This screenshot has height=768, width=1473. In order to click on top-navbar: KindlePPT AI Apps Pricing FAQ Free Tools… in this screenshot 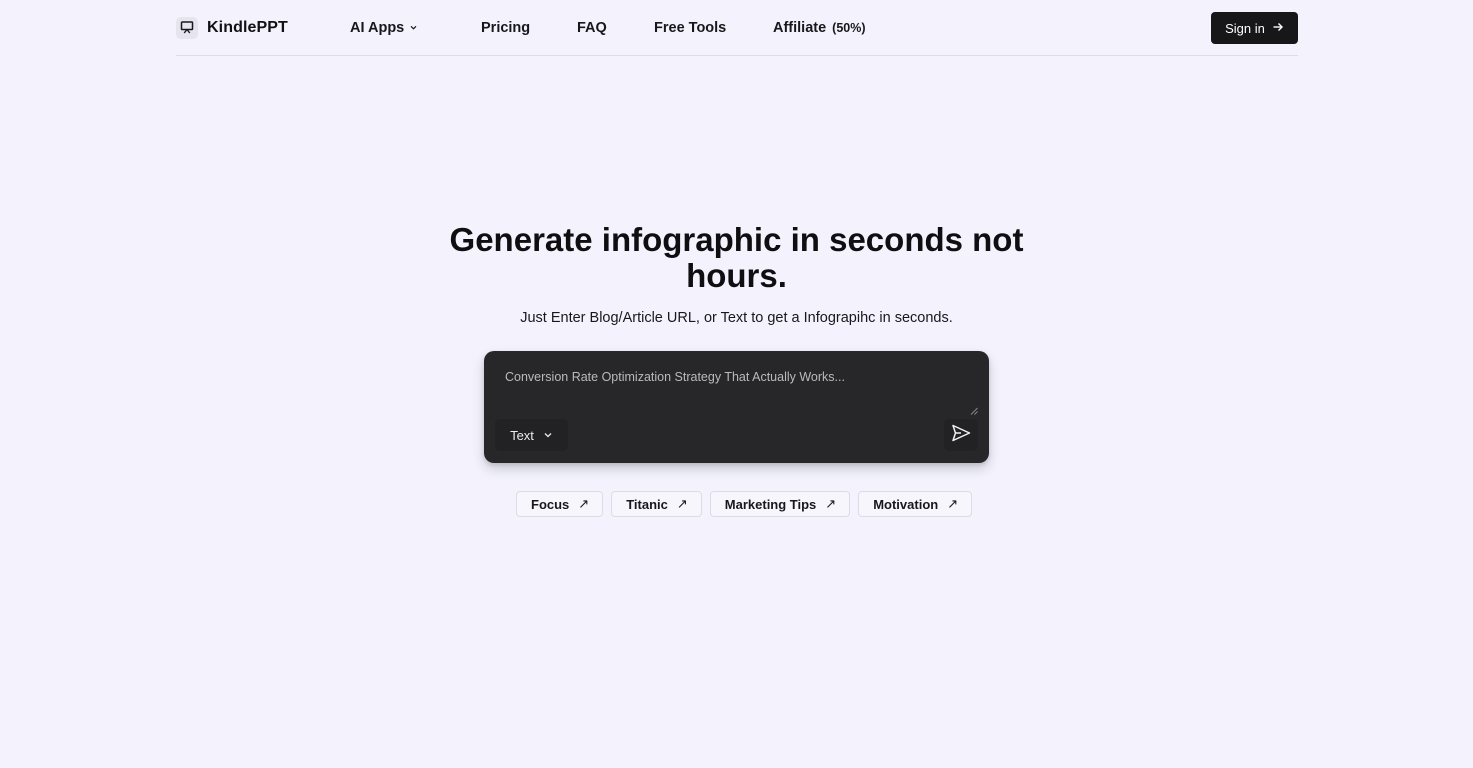, I will do `click(737, 28)`.